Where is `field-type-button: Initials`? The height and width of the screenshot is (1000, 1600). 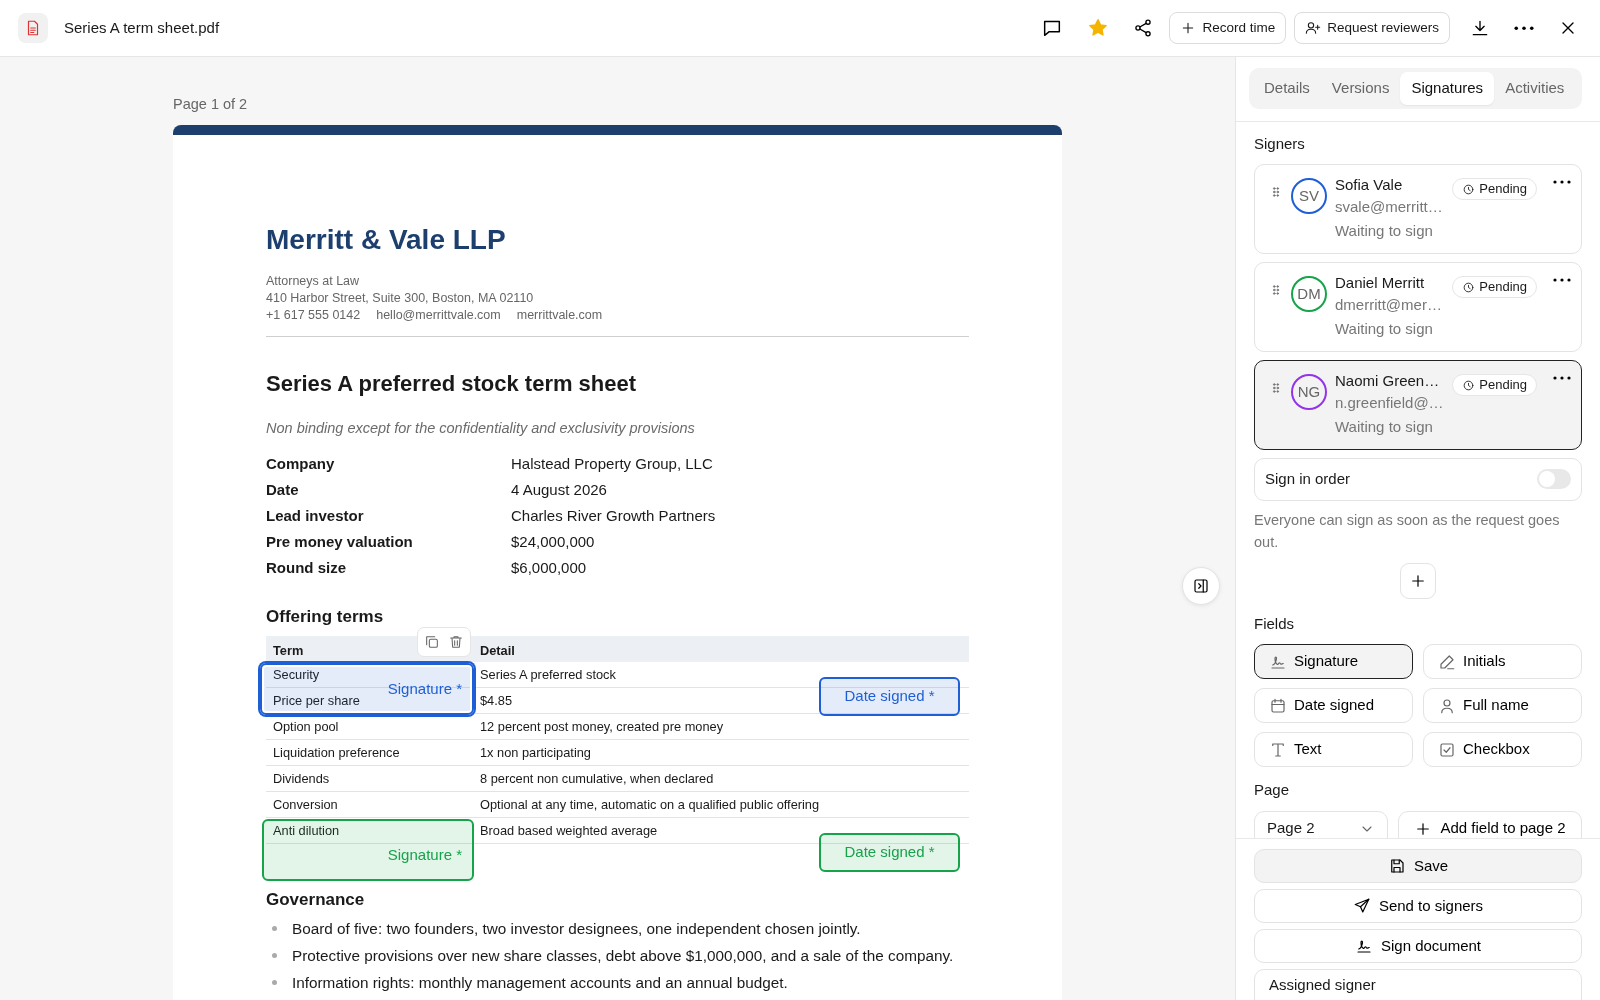 field-type-button: Initials is located at coordinates (1502, 661).